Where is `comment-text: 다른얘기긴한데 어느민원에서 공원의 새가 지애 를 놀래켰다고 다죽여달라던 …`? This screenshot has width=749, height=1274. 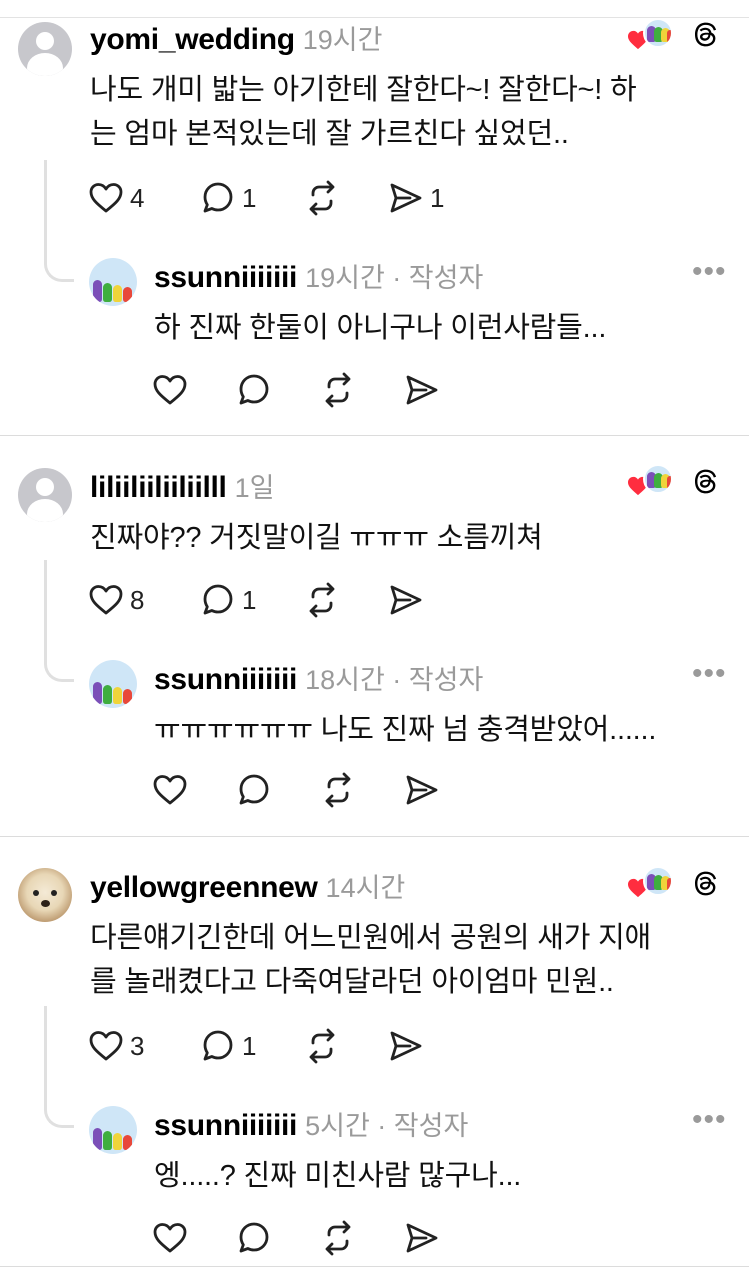
comment-text: 다른얘기긴한데 어느민원에서 공원의 새가 지애 를 놀래켰다고 다죽여달라던 … is located at coordinates (405, 960).